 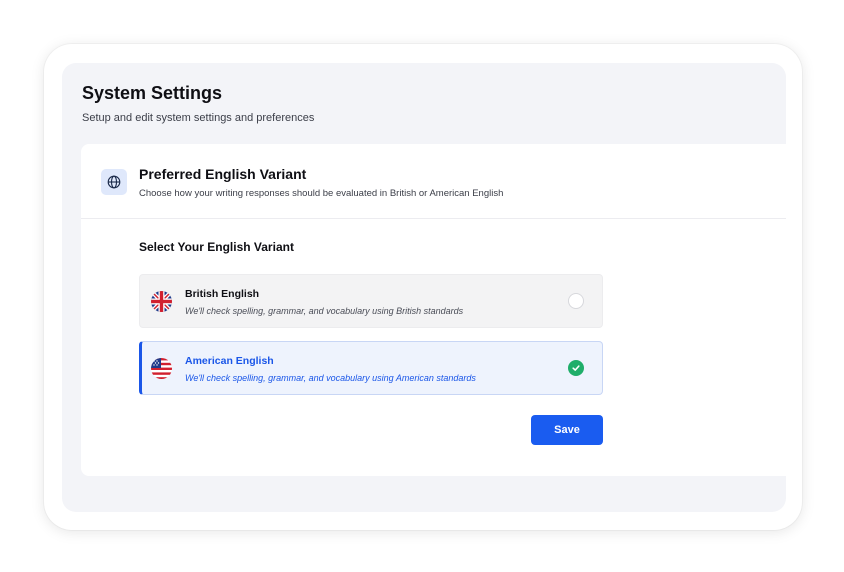 I want to click on globe-icon, so click(x=114, y=182).